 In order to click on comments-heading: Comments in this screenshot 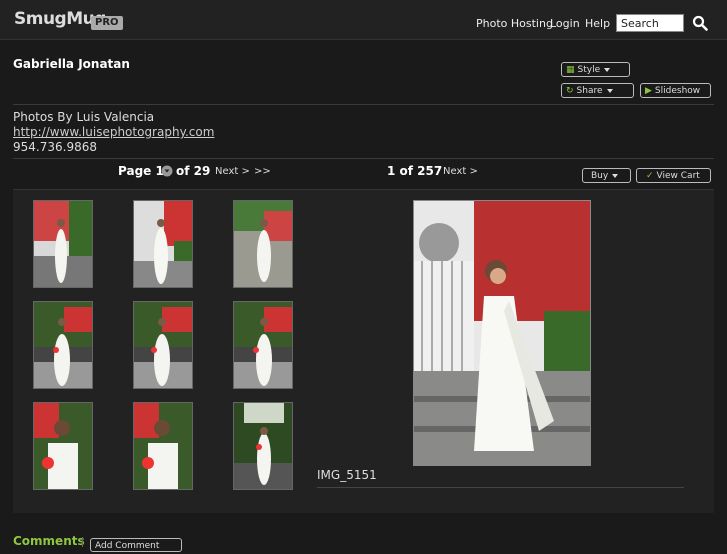, I will do `click(49, 541)`.